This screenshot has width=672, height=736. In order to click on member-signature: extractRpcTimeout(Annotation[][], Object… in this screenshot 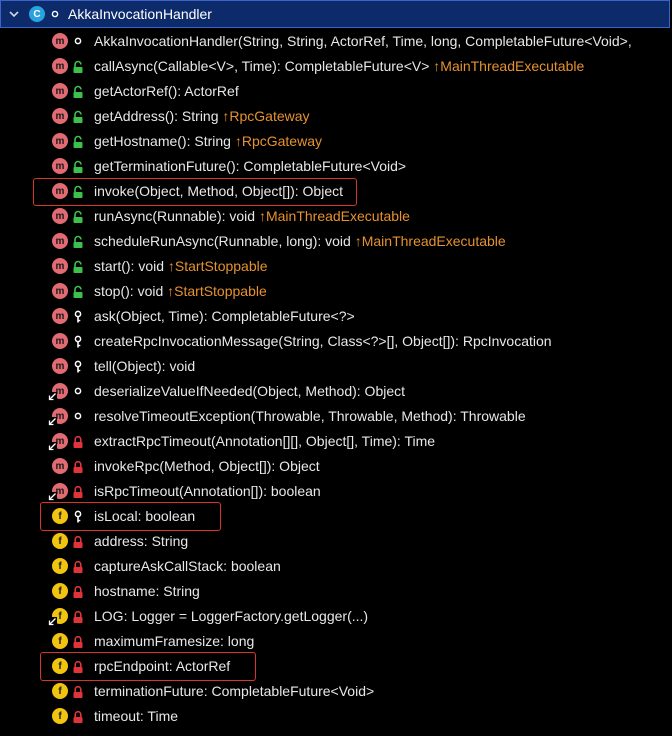, I will do `click(265, 441)`.